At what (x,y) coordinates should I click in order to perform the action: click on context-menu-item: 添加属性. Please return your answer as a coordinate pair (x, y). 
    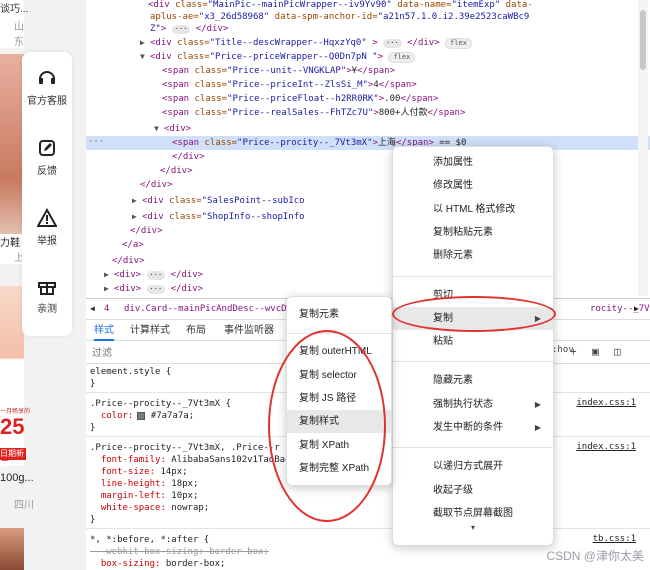
    Looking at the image, I should click on (473, 162).